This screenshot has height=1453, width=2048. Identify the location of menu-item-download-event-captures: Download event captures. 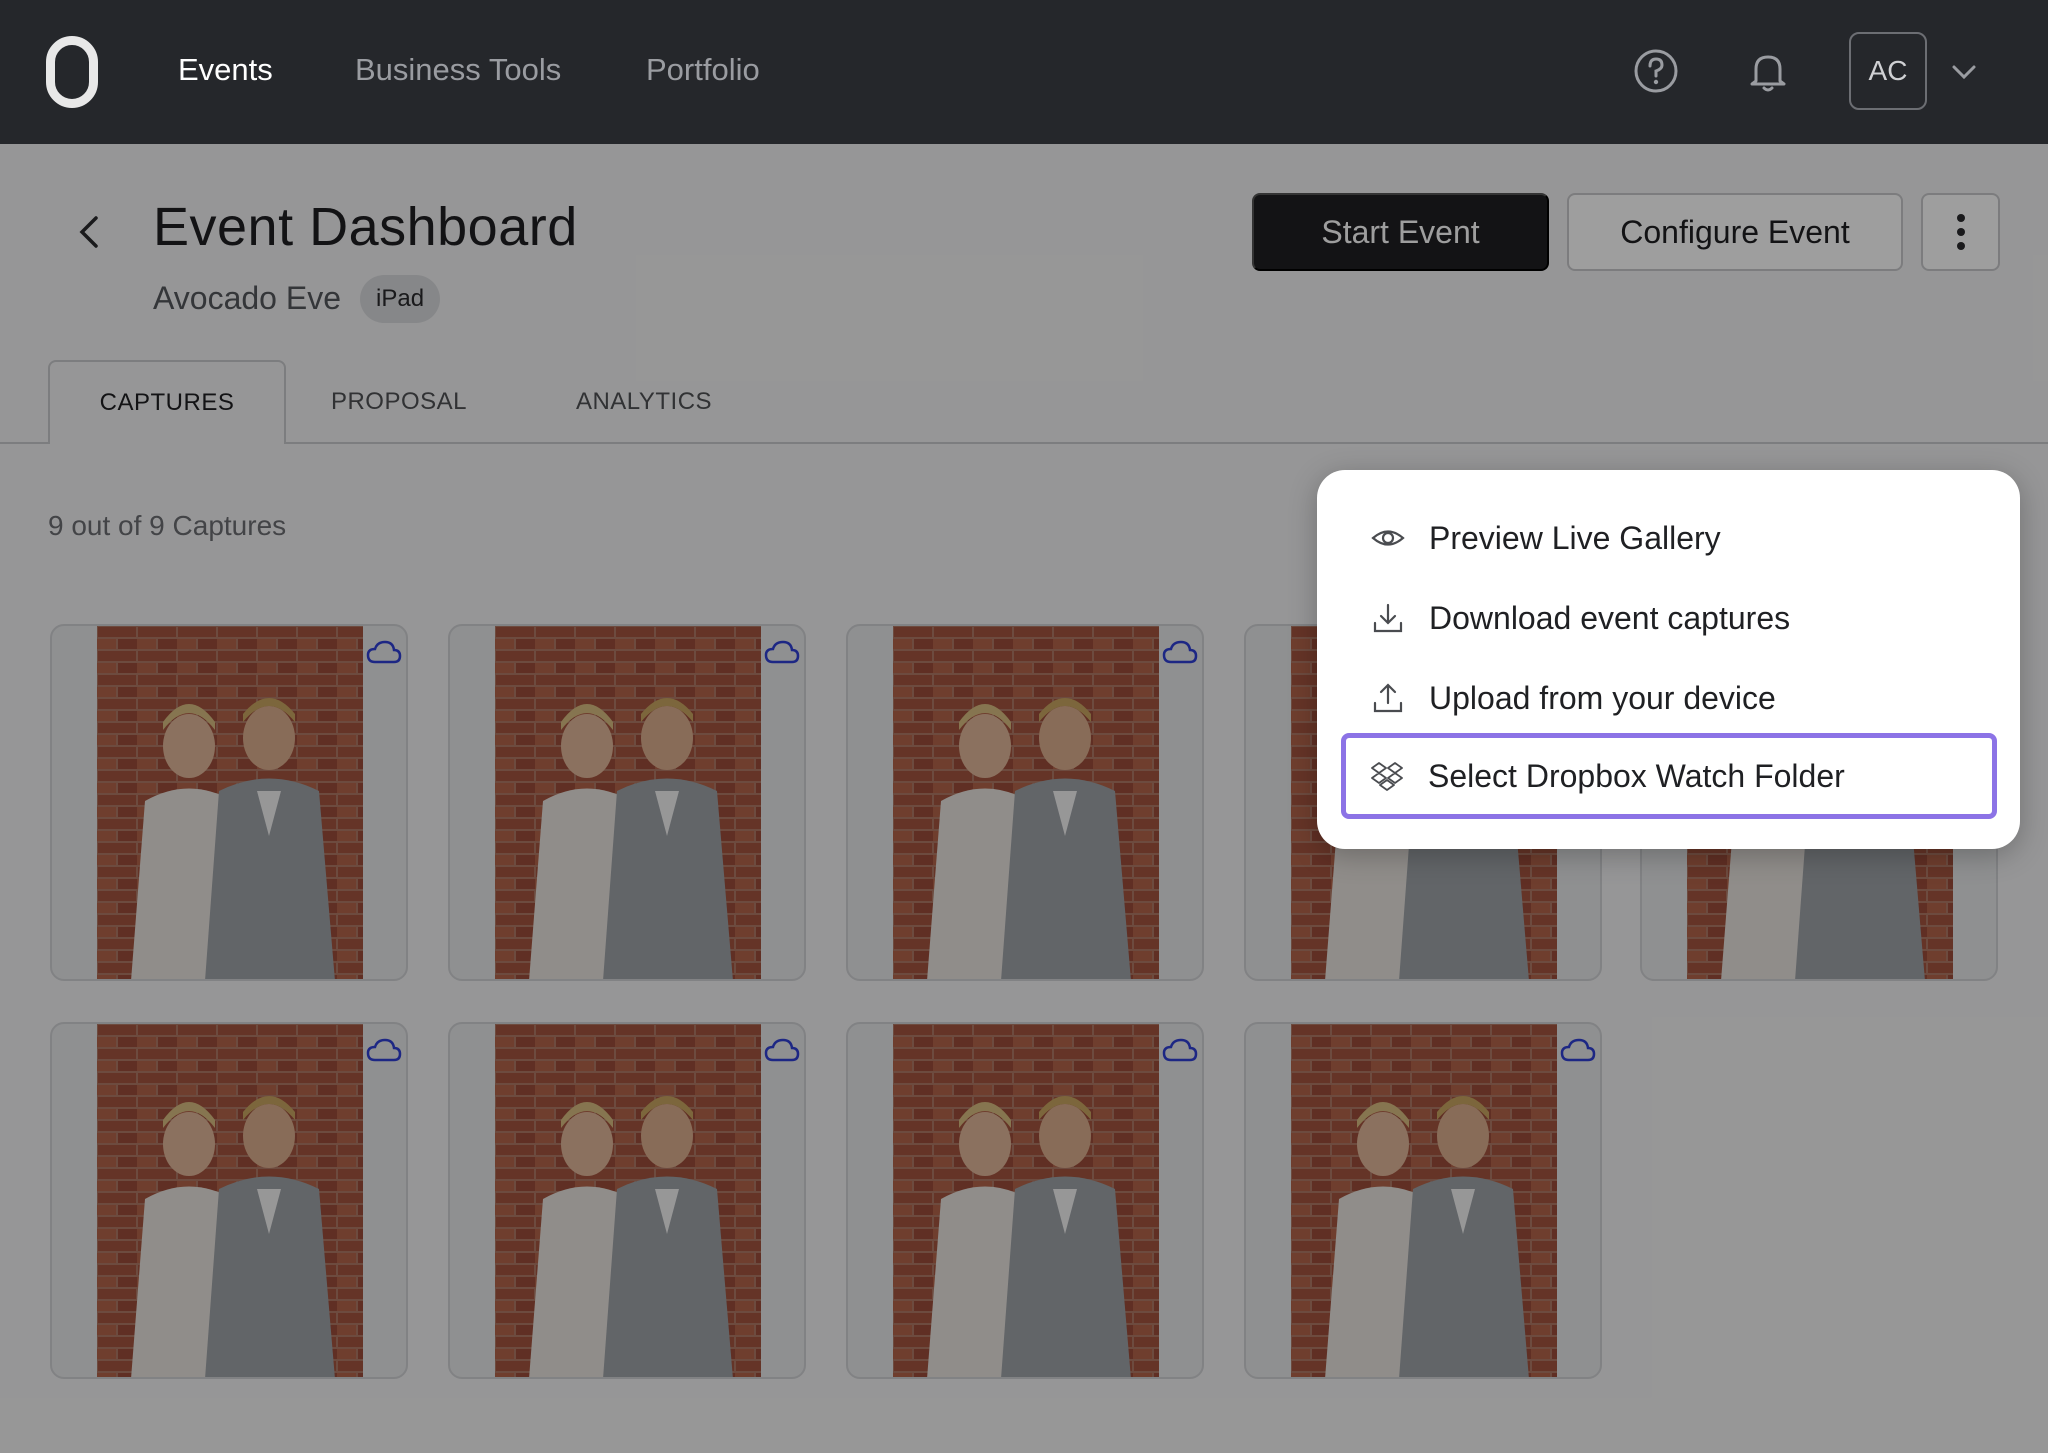
(1670, 618).